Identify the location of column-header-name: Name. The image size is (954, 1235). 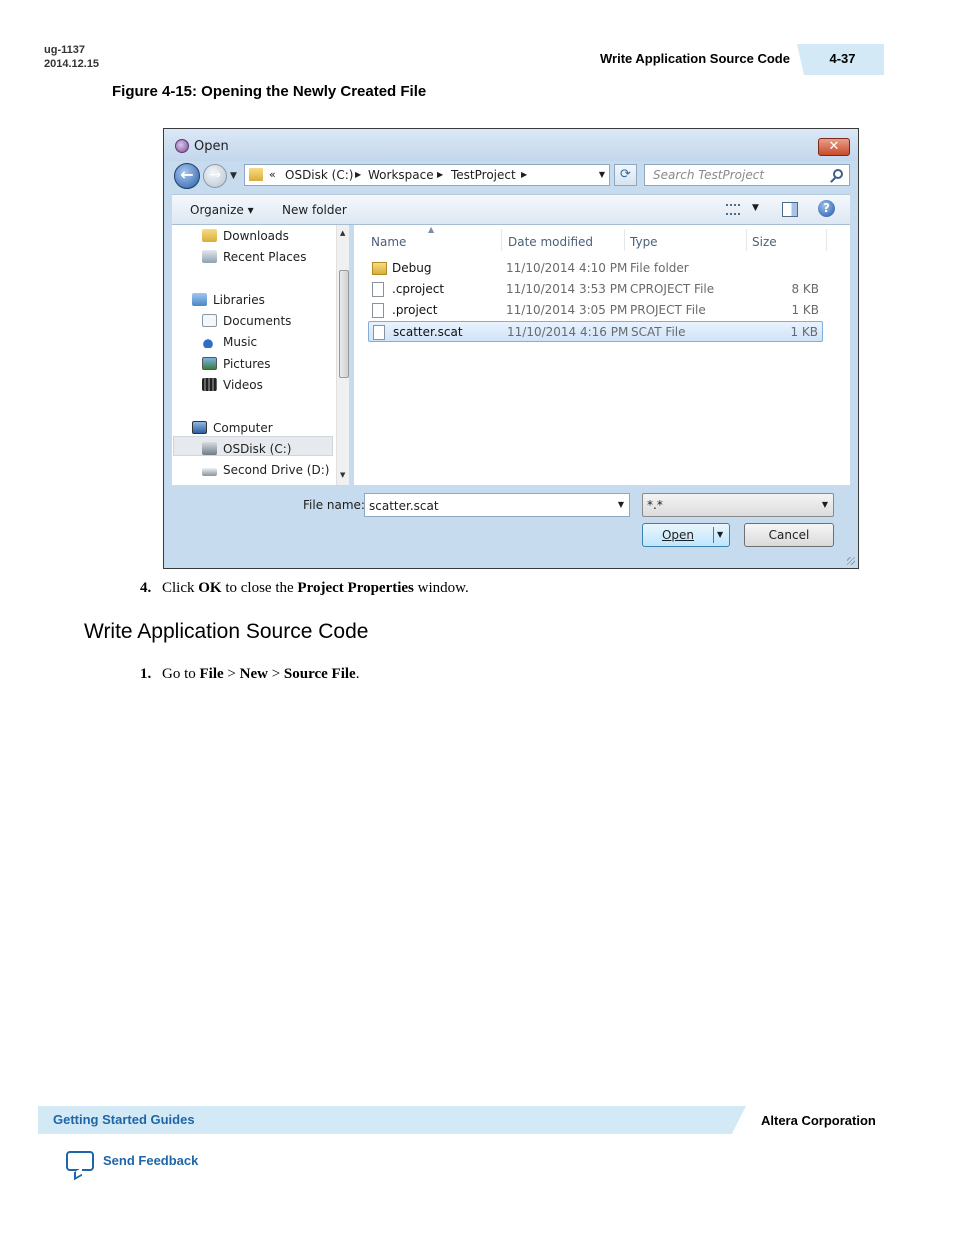
(388, 242).